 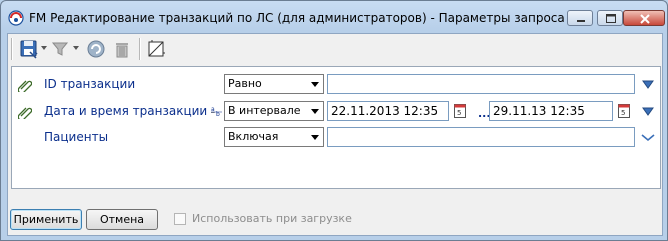 What do you see at coordinates (44, 48) in the screenshot?
I see `save-dropdown-icon` at bounding box center [44, 48].